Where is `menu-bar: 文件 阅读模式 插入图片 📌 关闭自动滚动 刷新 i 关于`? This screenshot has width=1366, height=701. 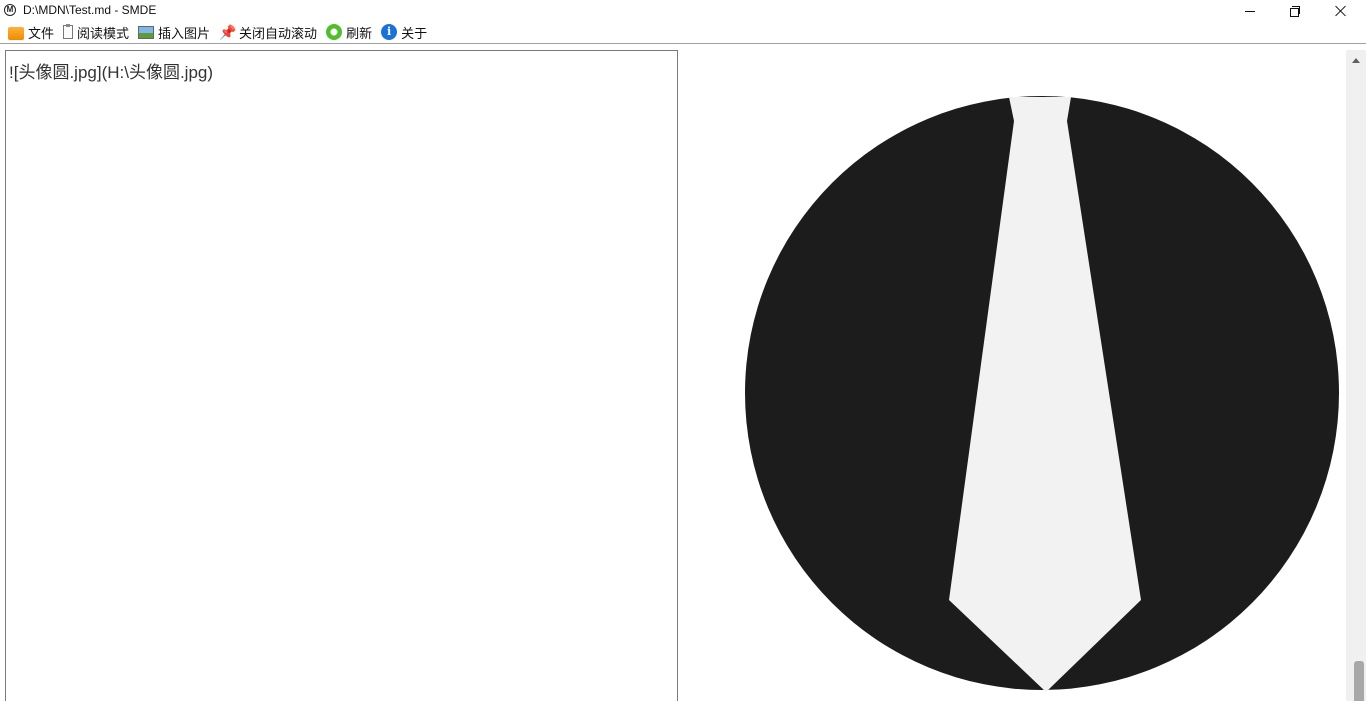
menu-bar: 文件 阅读模式 插入图片 📌 关闭自动滚动 刷新 i 关于 is located at coordinates (683, 32).